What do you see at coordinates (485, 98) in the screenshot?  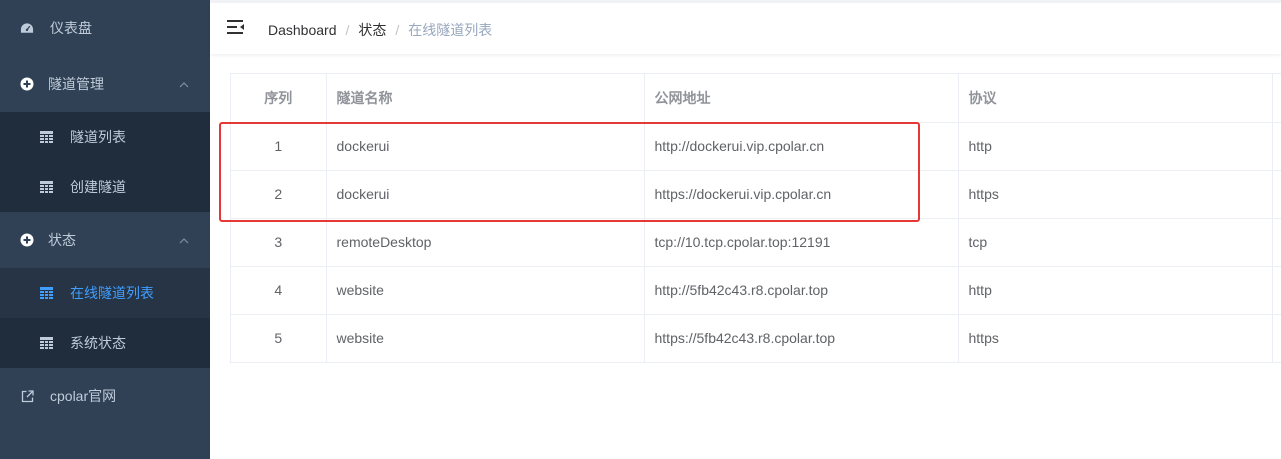 I see `column-header-name: 隧道名称` at bounding box center [485, 98].